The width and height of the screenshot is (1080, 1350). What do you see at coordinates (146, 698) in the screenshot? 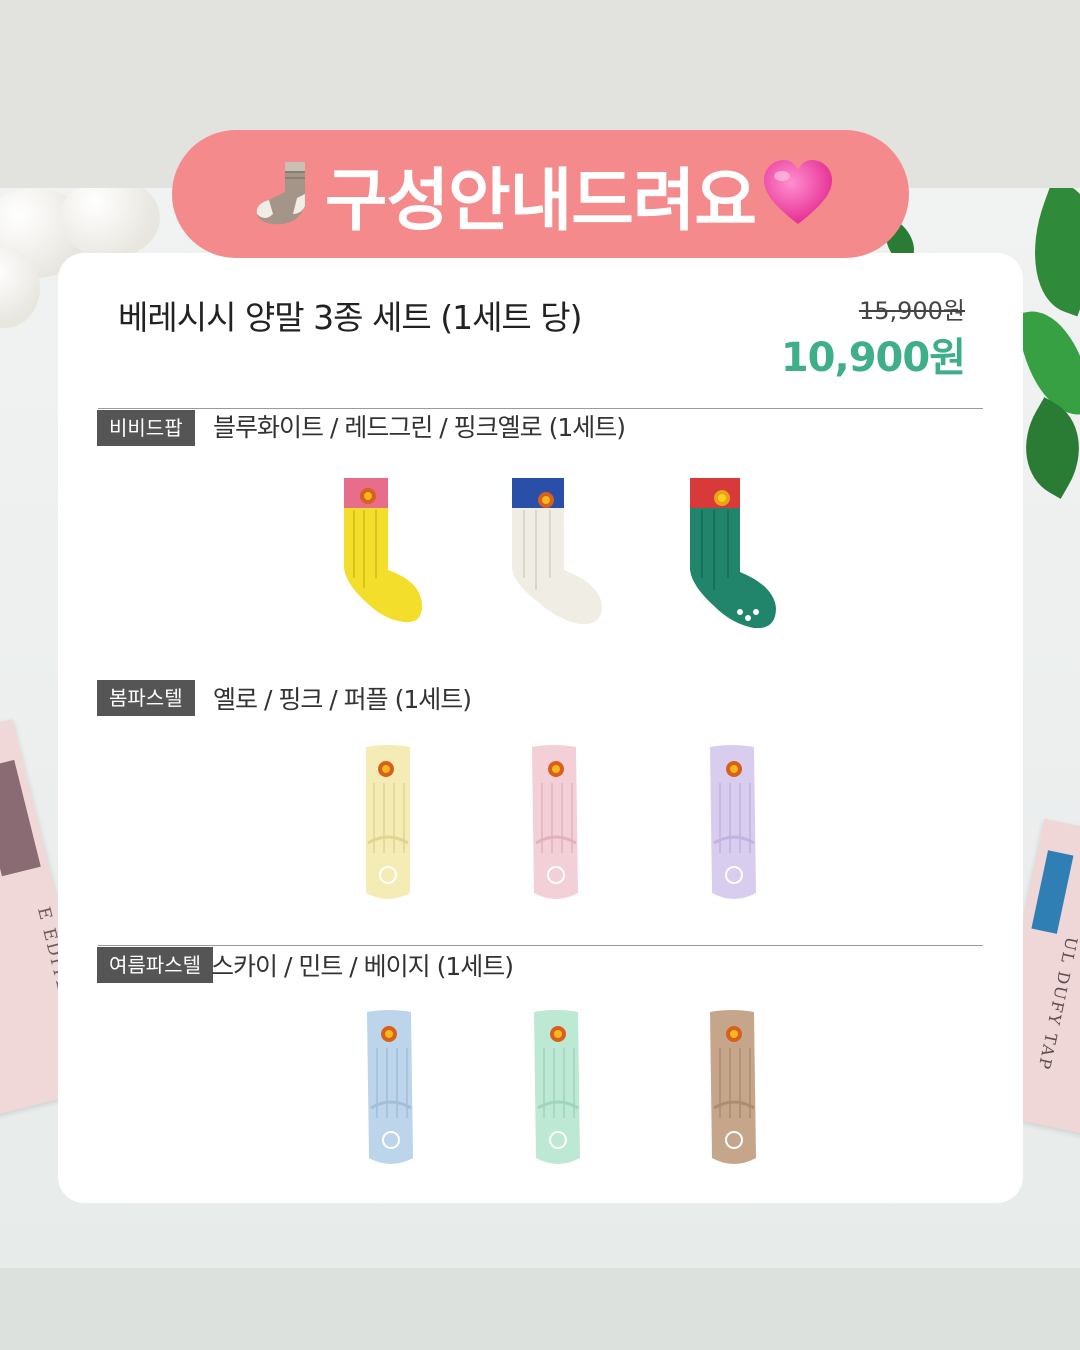
I see `section-badge: 봄파스텔` at bounding box center [146, 698].